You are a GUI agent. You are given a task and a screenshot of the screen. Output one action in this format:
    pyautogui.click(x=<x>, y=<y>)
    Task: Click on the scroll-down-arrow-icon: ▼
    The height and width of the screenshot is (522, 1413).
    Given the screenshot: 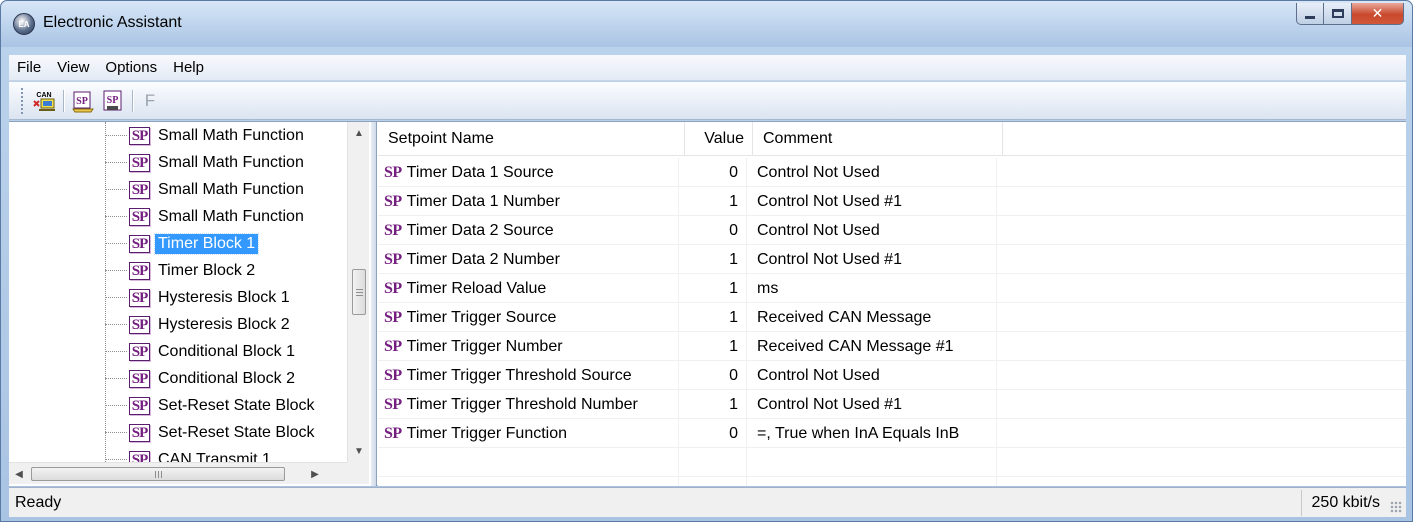 What is the action you would take?
    pyautogui.click(x=359, y=451)
    